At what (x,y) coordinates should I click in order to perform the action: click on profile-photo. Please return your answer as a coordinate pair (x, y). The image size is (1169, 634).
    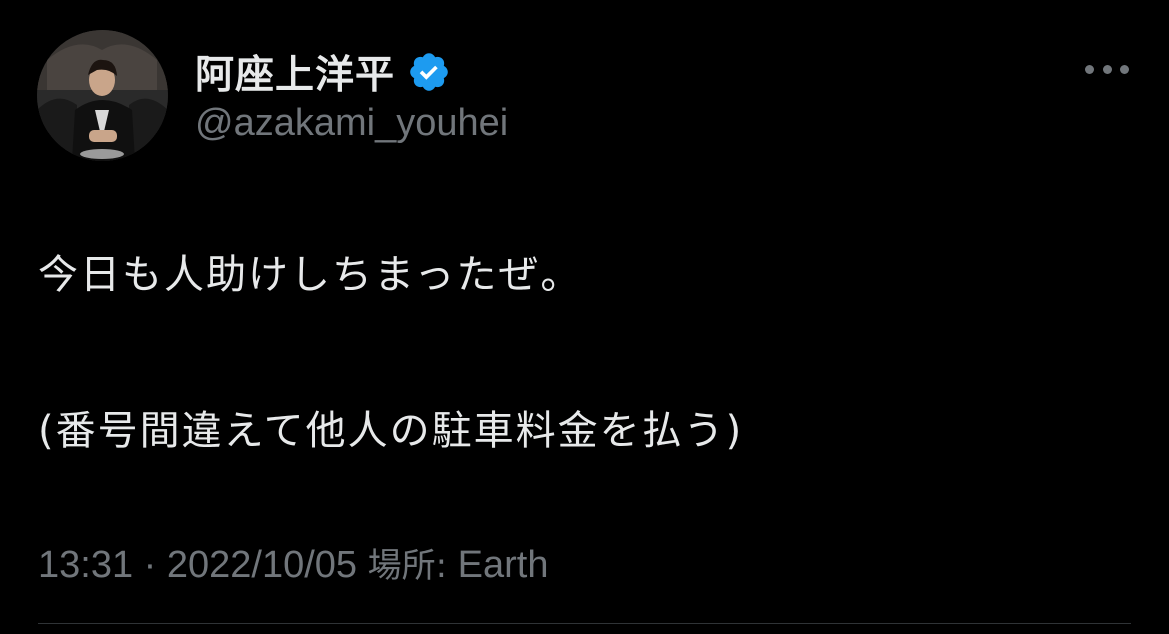
    Looking at the image, I should click on (102, 95).